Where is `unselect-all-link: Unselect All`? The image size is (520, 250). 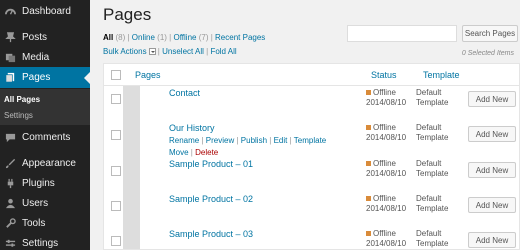 unselect-all-link: Unselect All is located at coordinates (183, 51).